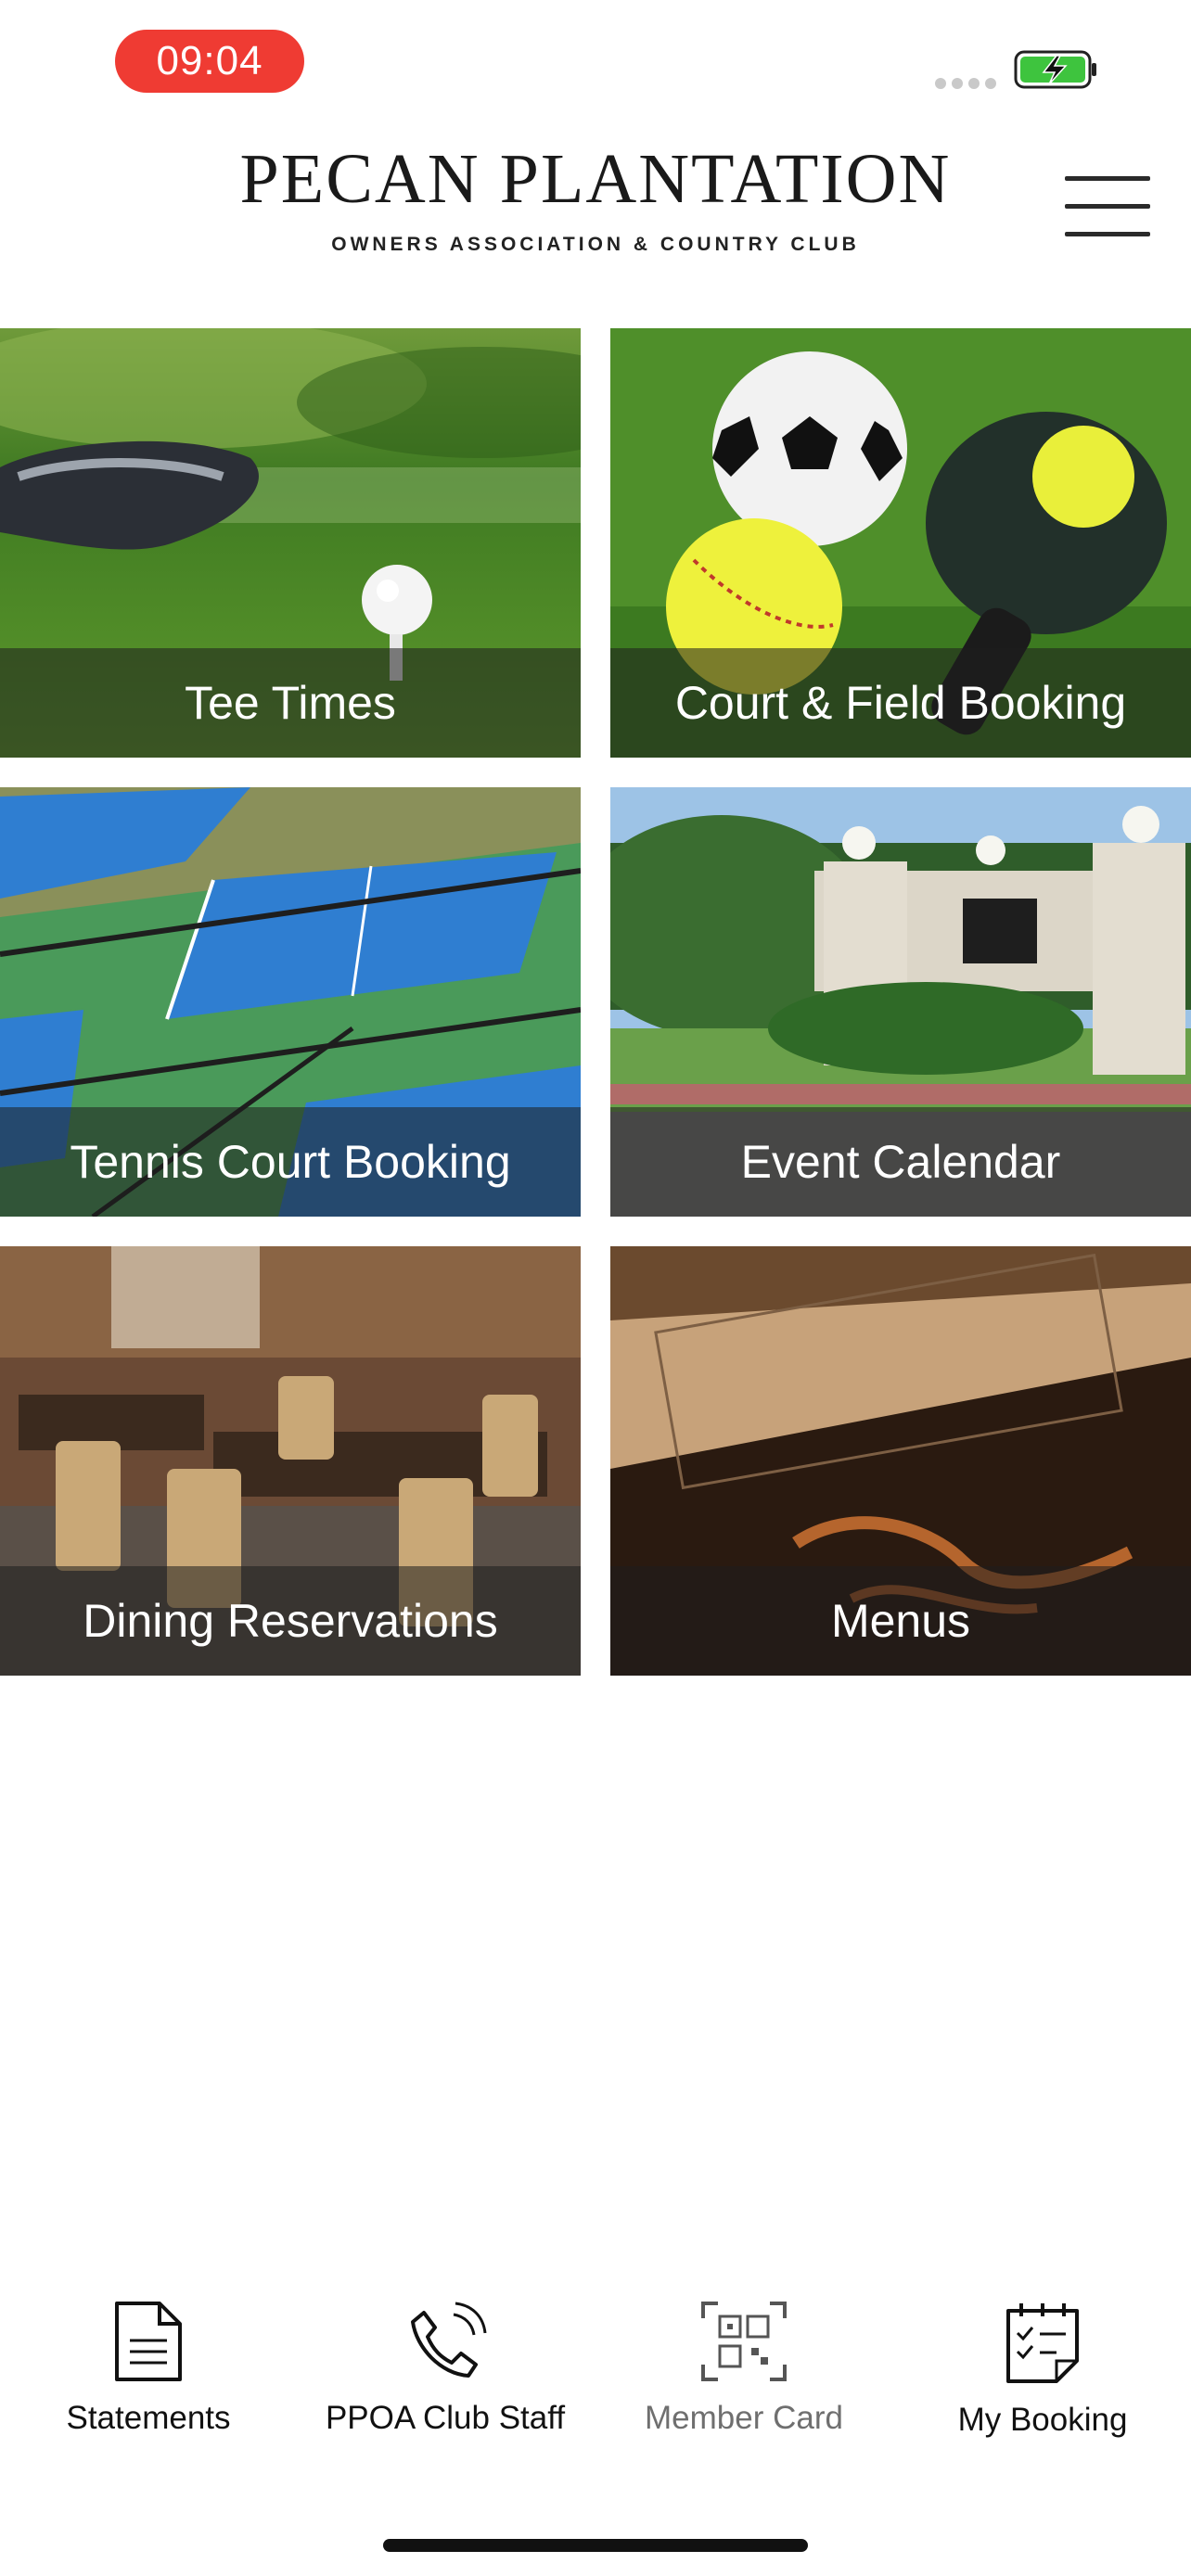 This screenshot has height=2576, width=1191. Describe the element at coordinates (449, 2340) in the screenshot. I see `phone-icon` at that location.